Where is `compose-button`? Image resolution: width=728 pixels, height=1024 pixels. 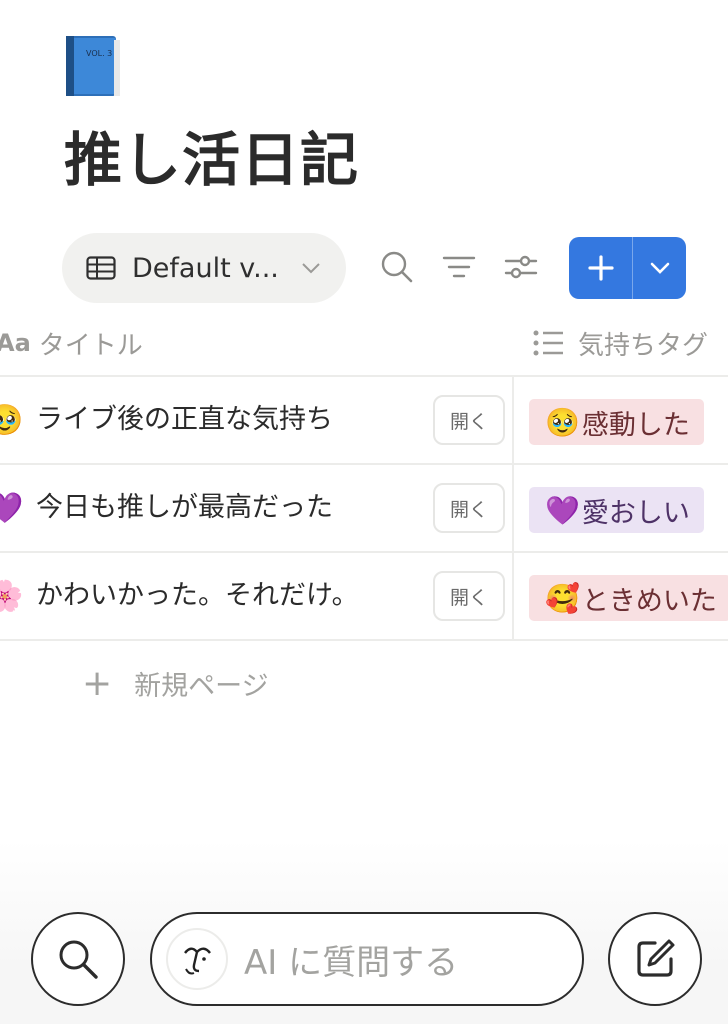 compose-button is located at coordinates (655, 959).